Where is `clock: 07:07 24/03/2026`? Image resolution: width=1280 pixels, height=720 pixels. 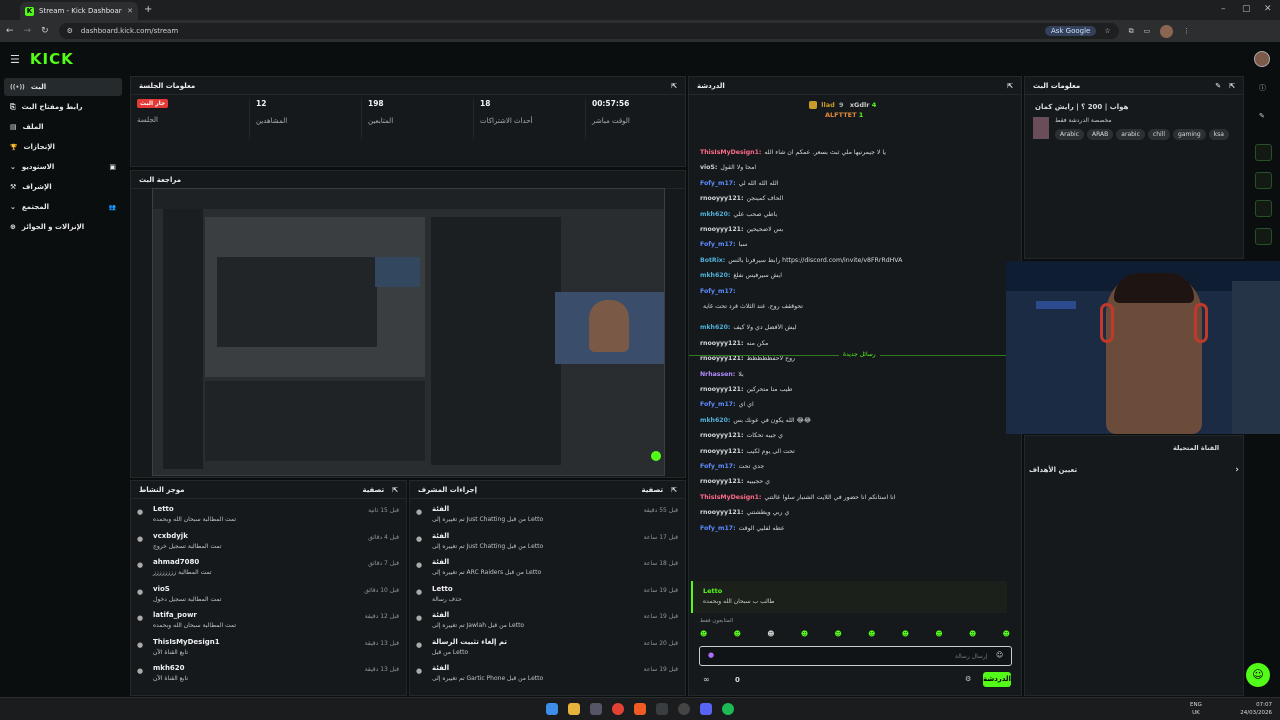 clock: 07:07 24/03/2026 is located at coordinates (1255, 709).